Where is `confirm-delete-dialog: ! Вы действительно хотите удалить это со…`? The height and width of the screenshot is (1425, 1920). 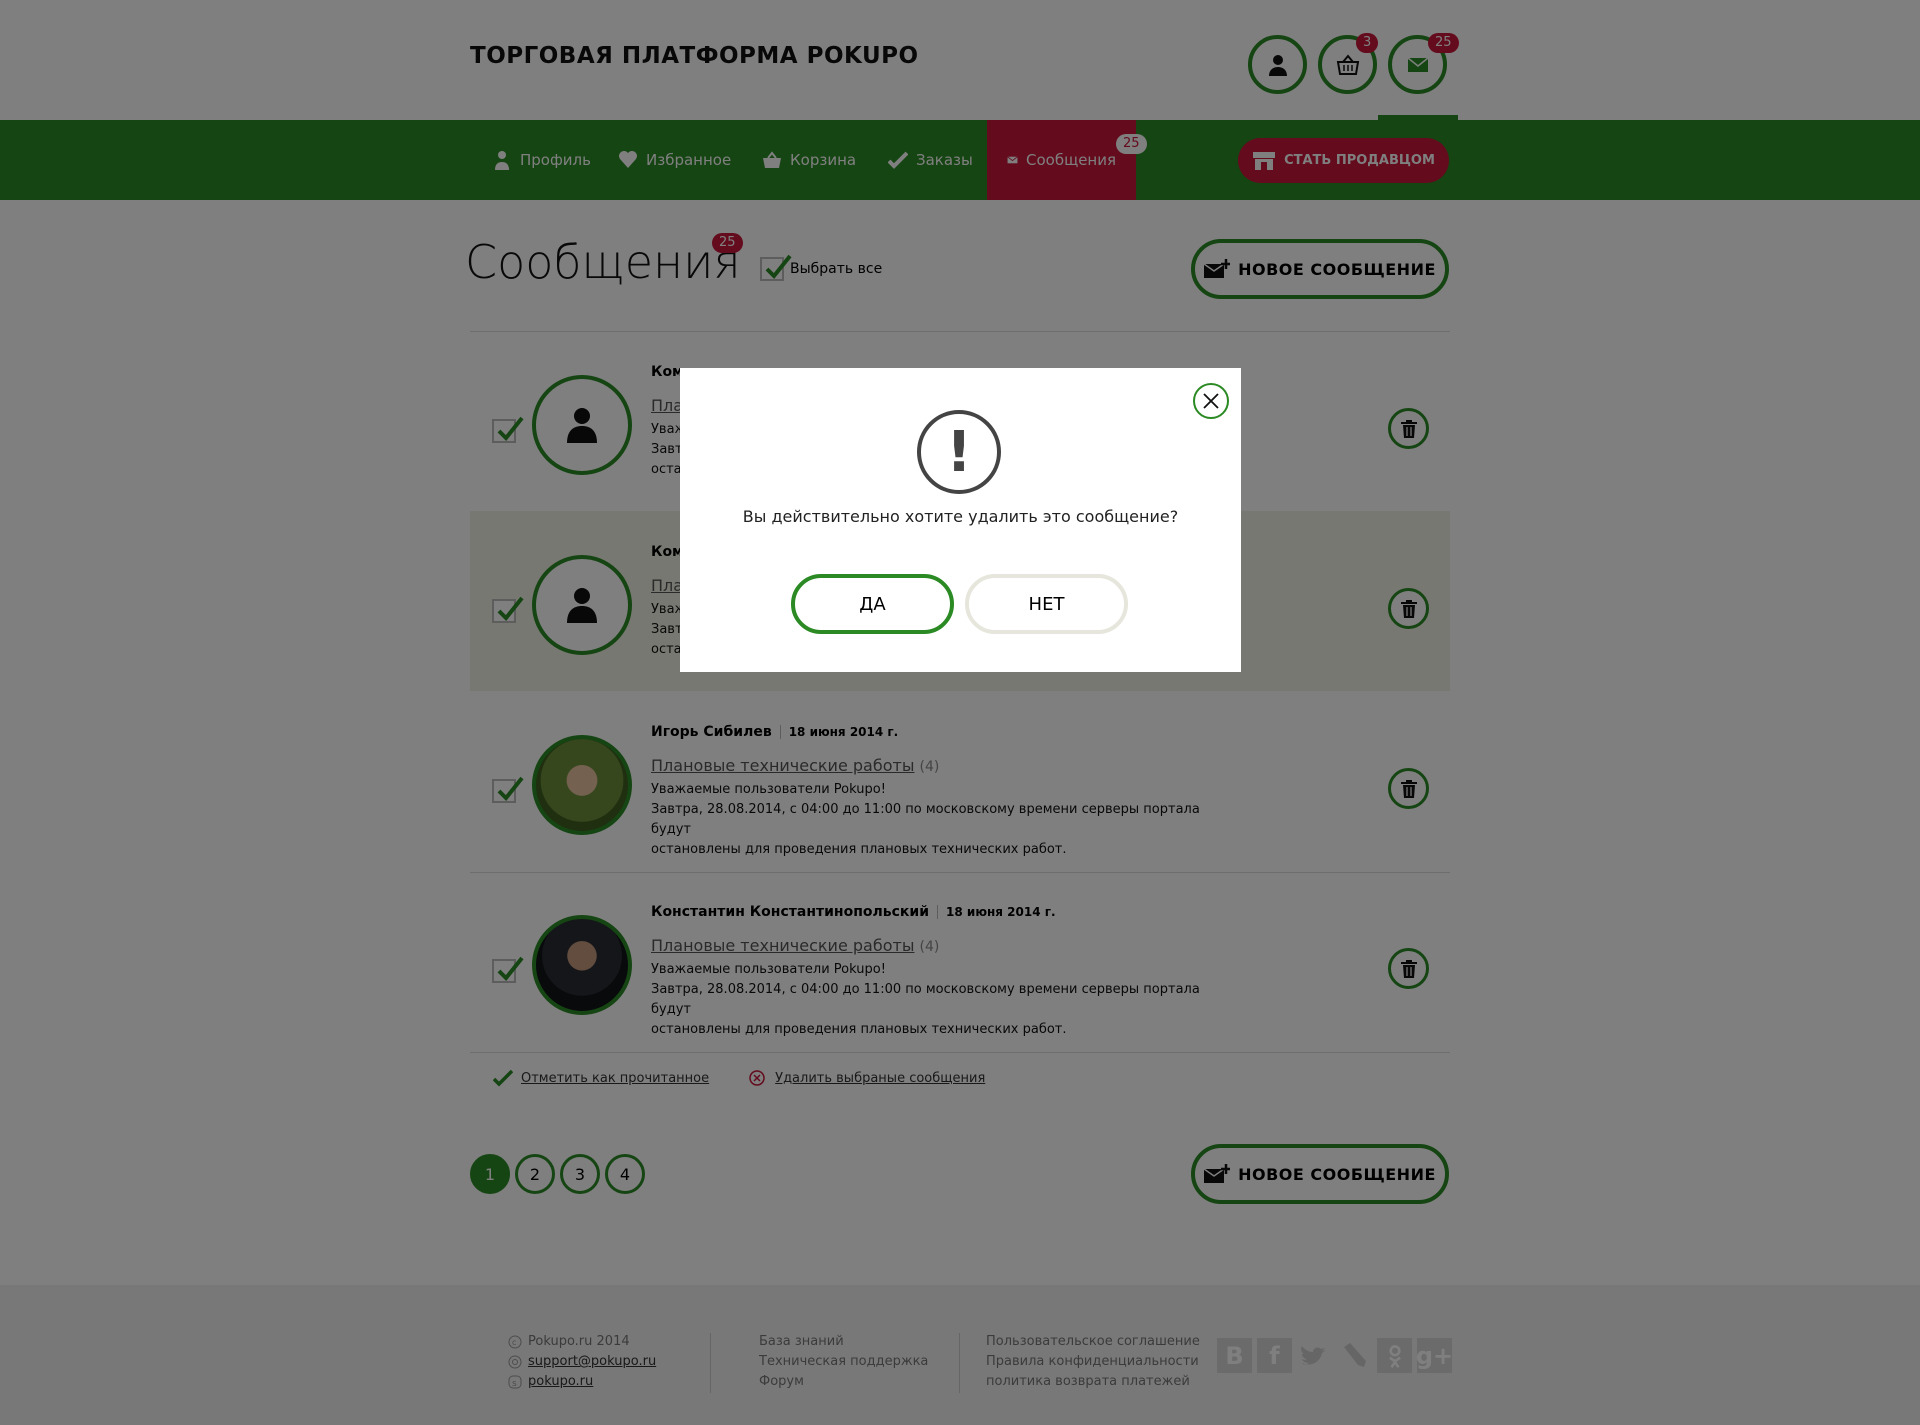 confirm-delete-dialog: ! Вы действительно хотите удалить это со… is located at coordinates (960, 520).